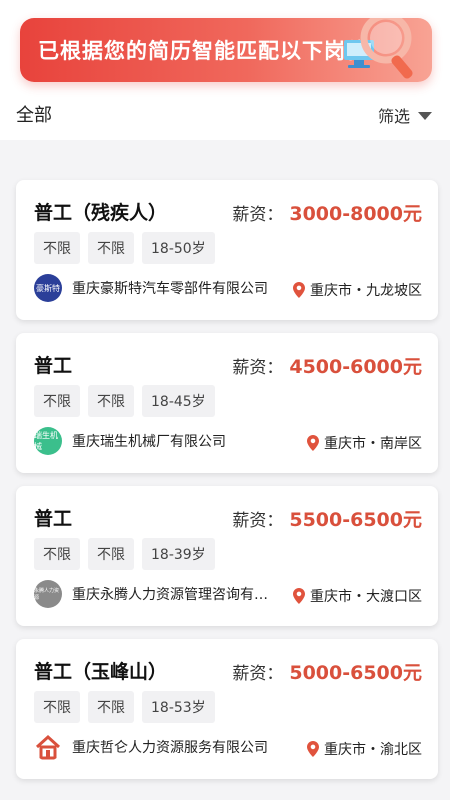 The height and width of the screenshot is (800, 450). What do you see at coordinates (355, 214) in the screenshot?
I see `salary-value: 3000-8000元` at bounding box center [355, 214].